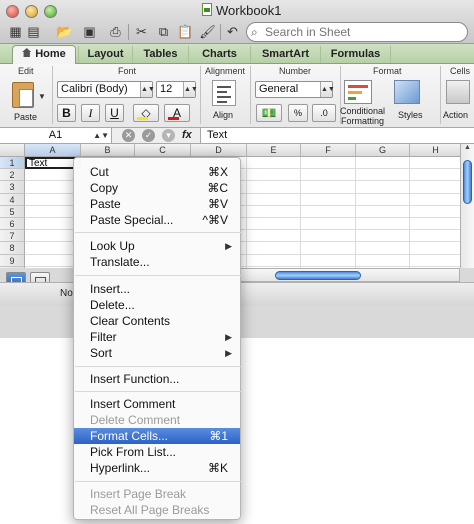  I want to click on currency-format-button: 💵, so click(269, 113).